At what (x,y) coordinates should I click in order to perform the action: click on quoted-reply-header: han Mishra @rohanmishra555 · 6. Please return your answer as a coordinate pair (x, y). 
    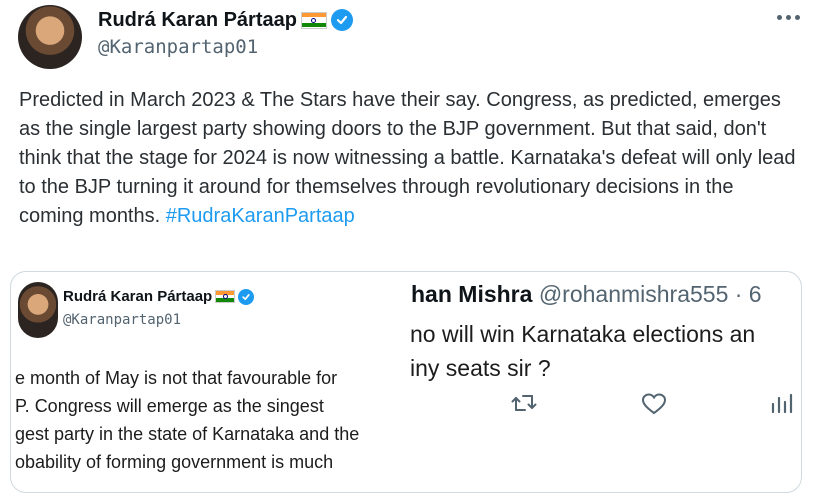
    Looking at the image, I should click on (586, 294).